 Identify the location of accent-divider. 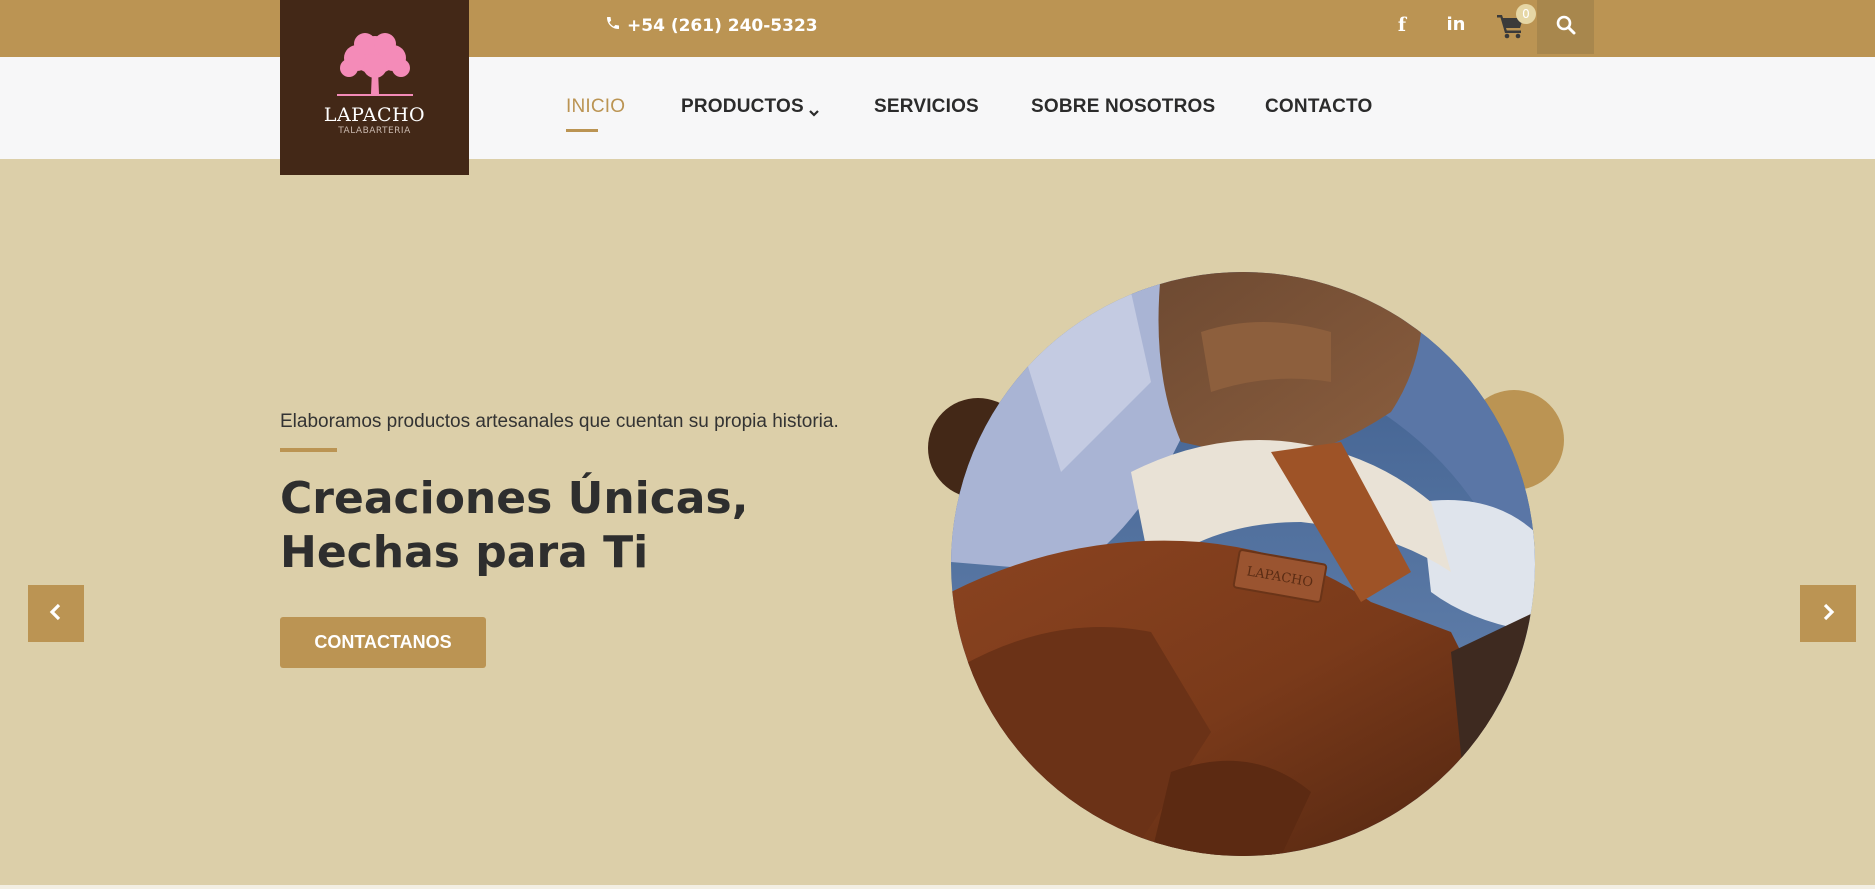
(308, 450).